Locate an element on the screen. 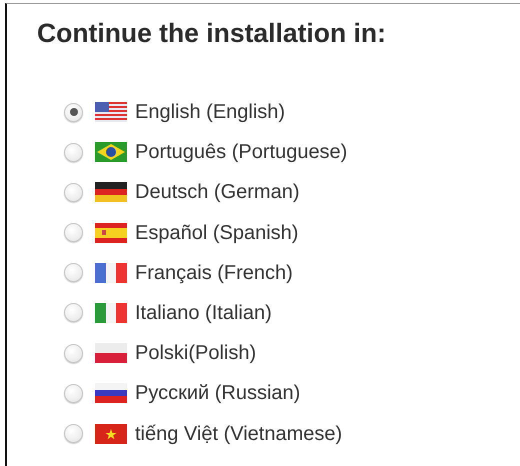  language-label: Español (Spanish) is located at coordinates (216, 233).